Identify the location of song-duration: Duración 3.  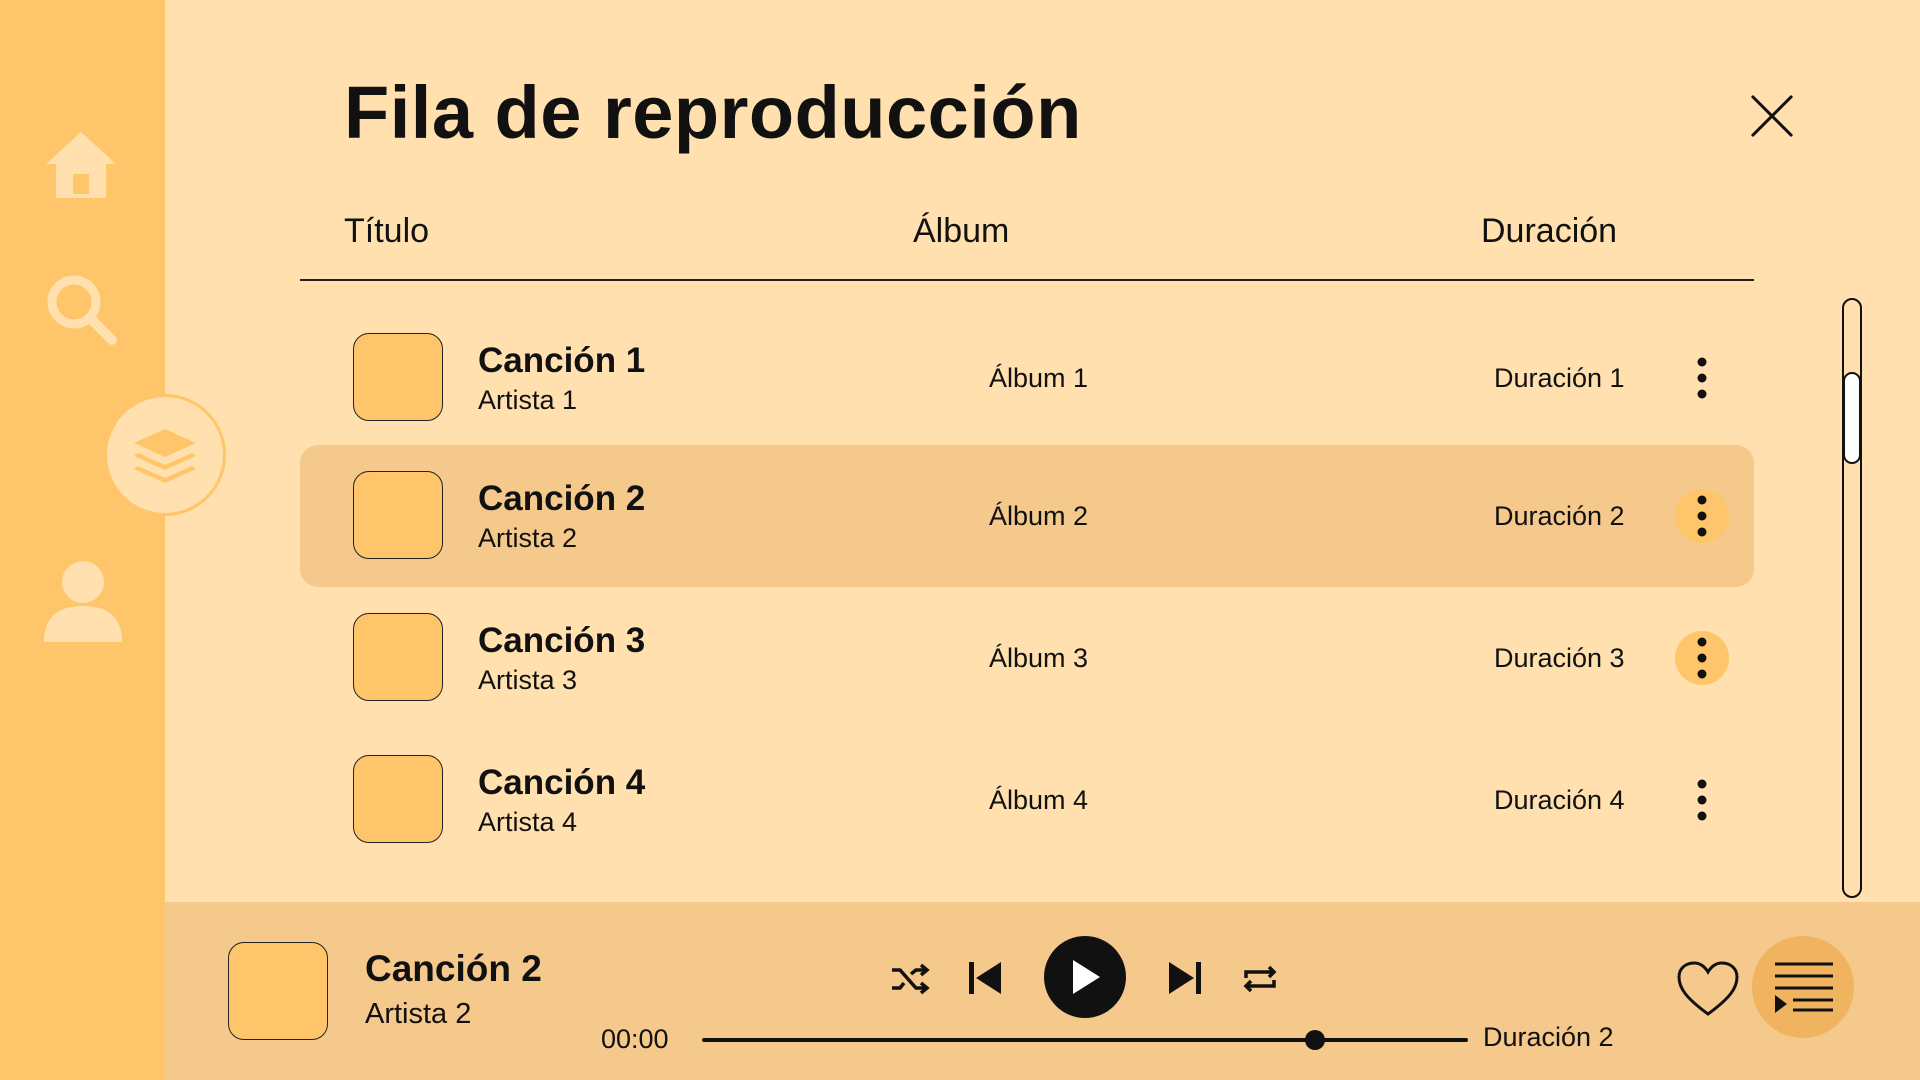
(1559, 658).